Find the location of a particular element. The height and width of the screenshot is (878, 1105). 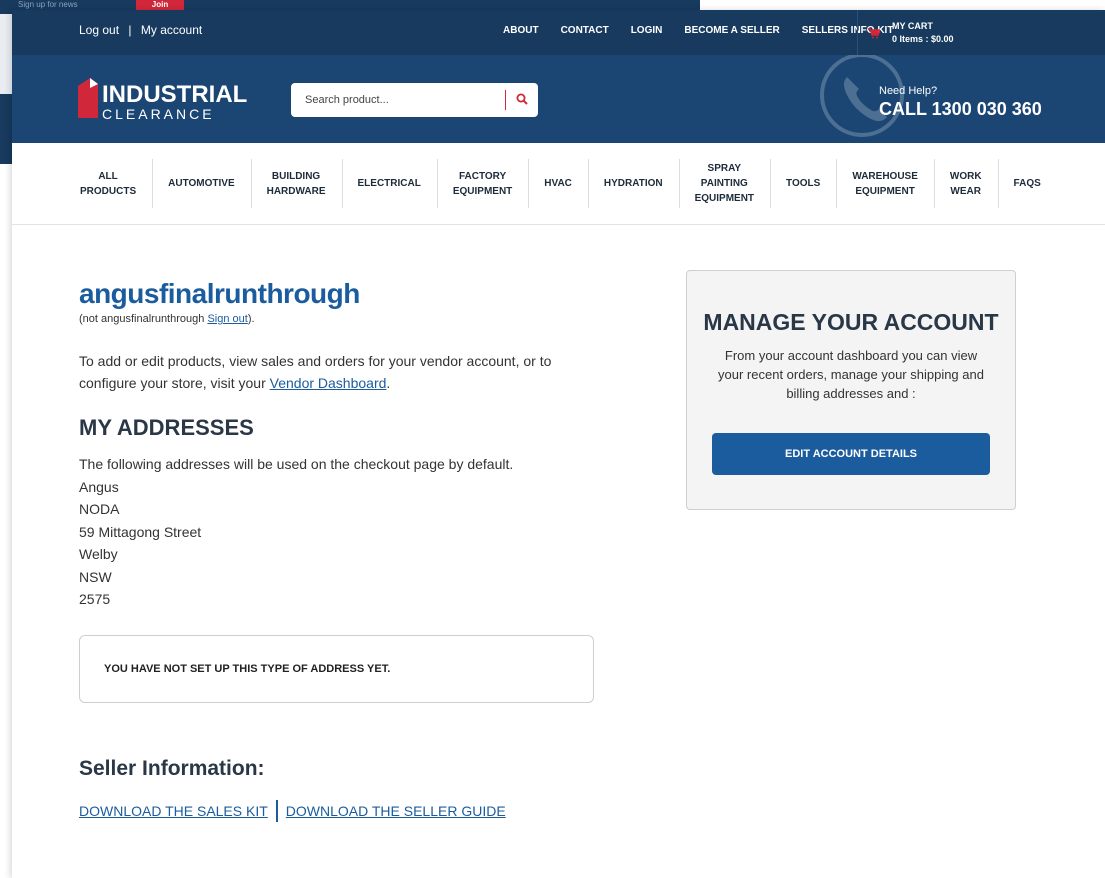

category-label: HVAC is located at coordinates (558, 183).